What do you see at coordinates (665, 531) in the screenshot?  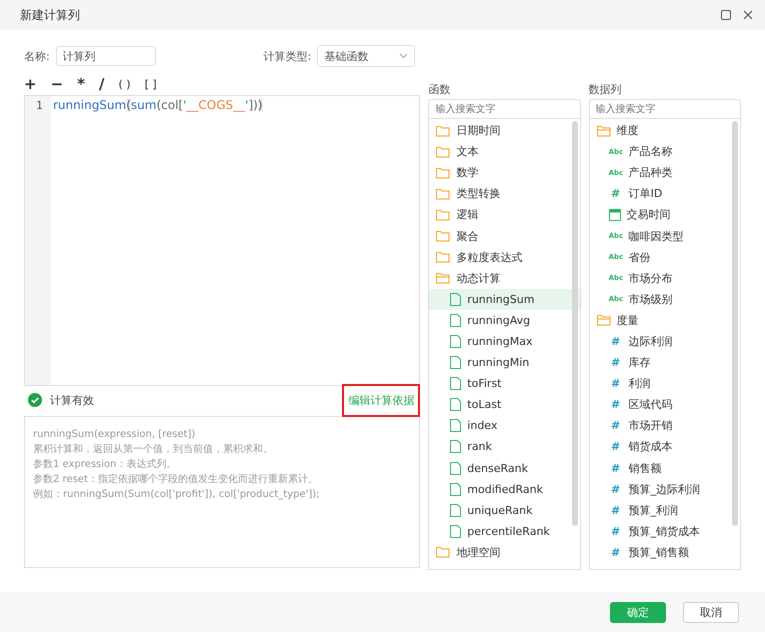 I see `field-item: # 预算_销货成本` at bounding box center [665, 531].